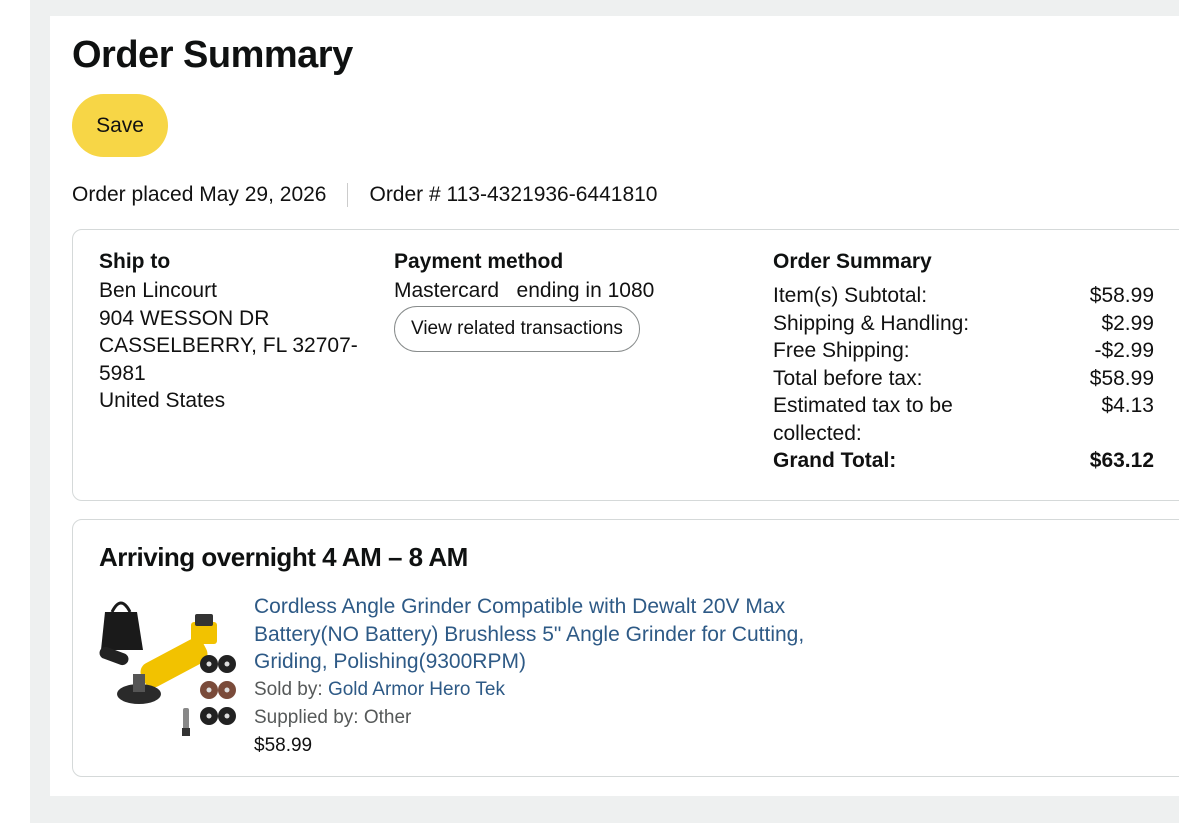 Image resolution: width=1179 pixels, height=823 pixels. I want to click on summary-label: Total before tax:, so click(848, 378).